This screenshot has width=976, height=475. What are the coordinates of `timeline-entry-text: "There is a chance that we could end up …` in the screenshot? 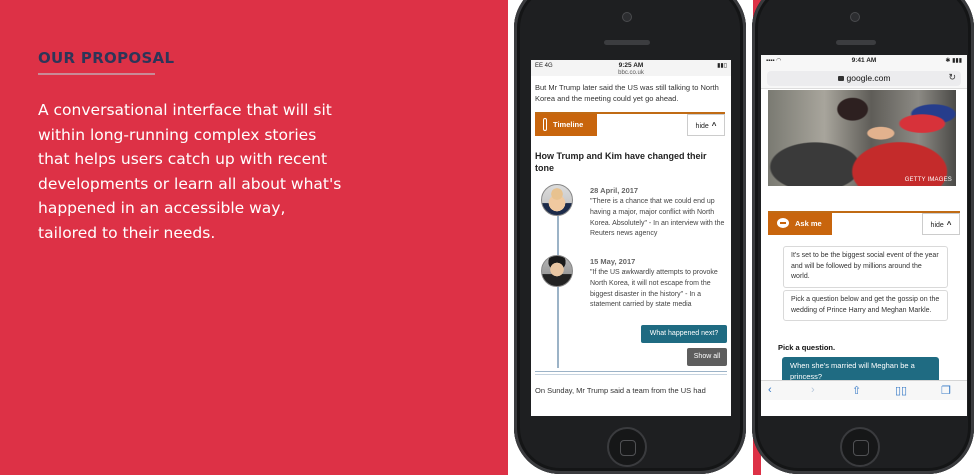 It's located at (657, 218).